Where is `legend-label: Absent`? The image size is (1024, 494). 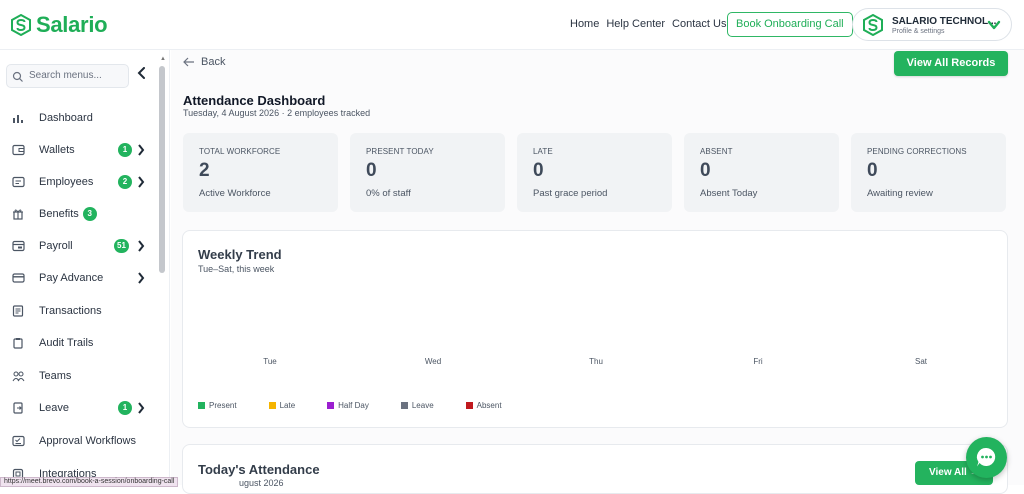
legend-label: Absent is located at coordinates (489, 405).